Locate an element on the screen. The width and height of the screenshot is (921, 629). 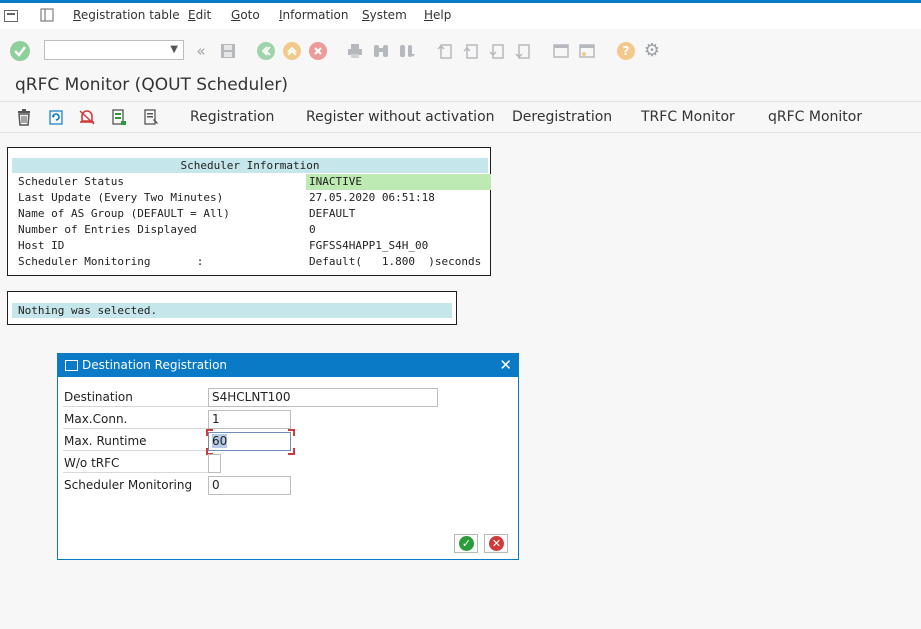
entries-displayed-label: Number of Entries Displayed is located at coordinates (107, 229).